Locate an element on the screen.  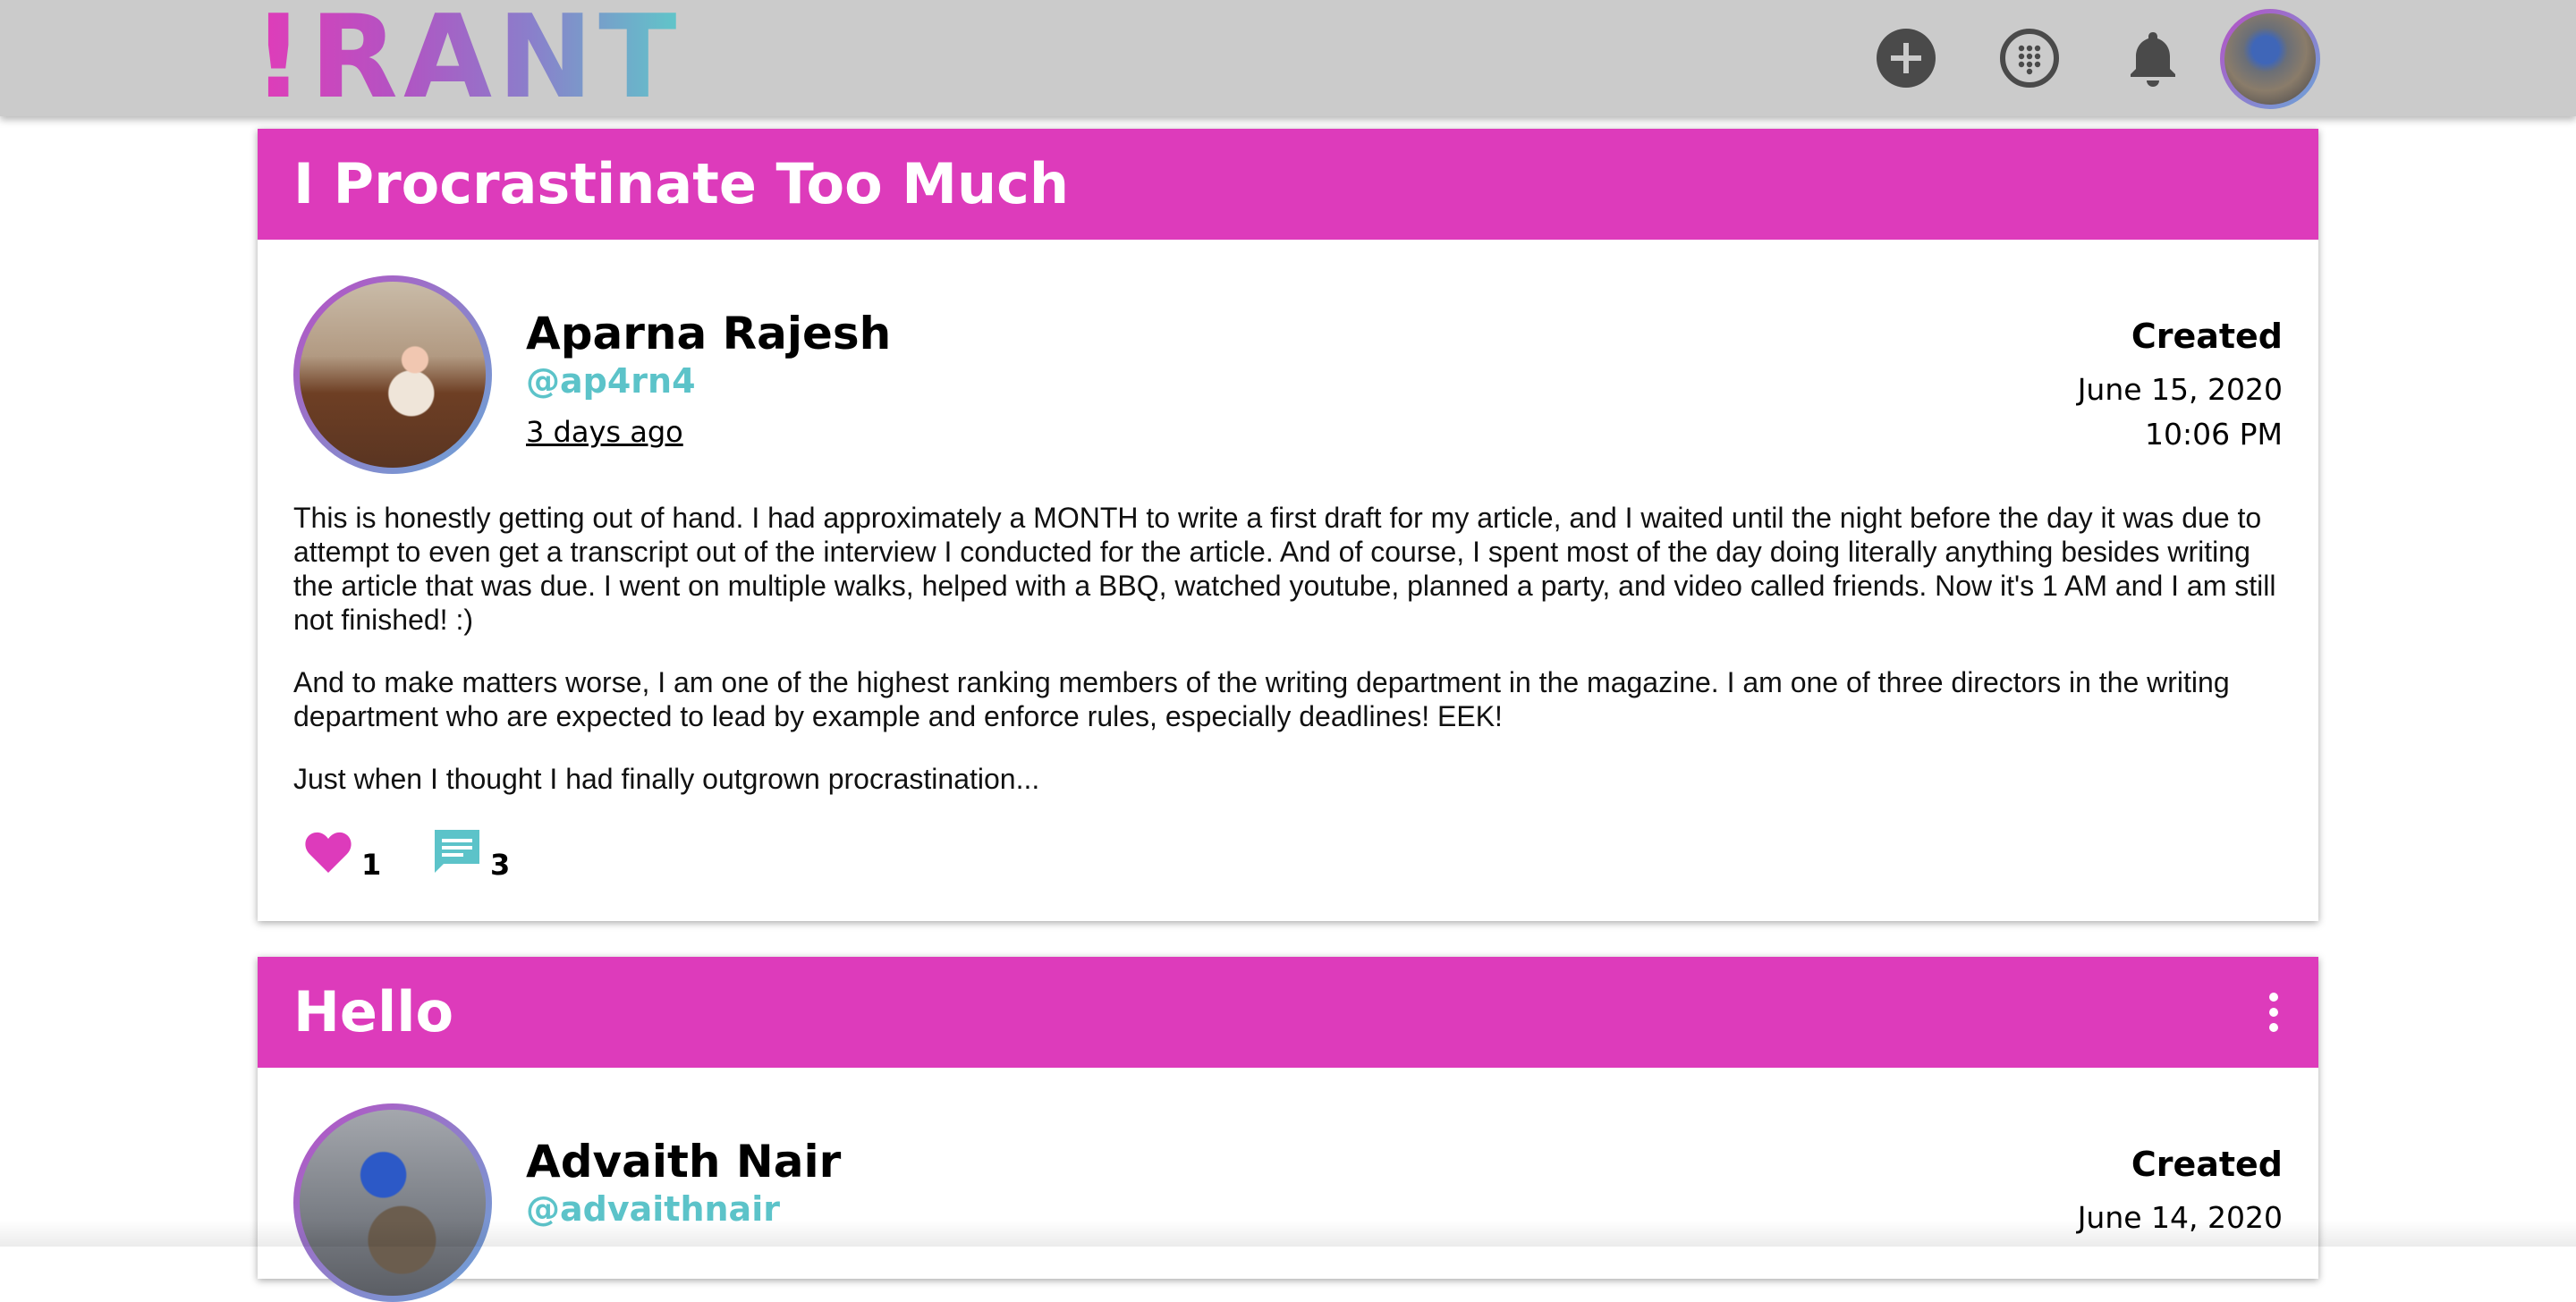
comment-count: 3 is located at coordinates (500, 864).